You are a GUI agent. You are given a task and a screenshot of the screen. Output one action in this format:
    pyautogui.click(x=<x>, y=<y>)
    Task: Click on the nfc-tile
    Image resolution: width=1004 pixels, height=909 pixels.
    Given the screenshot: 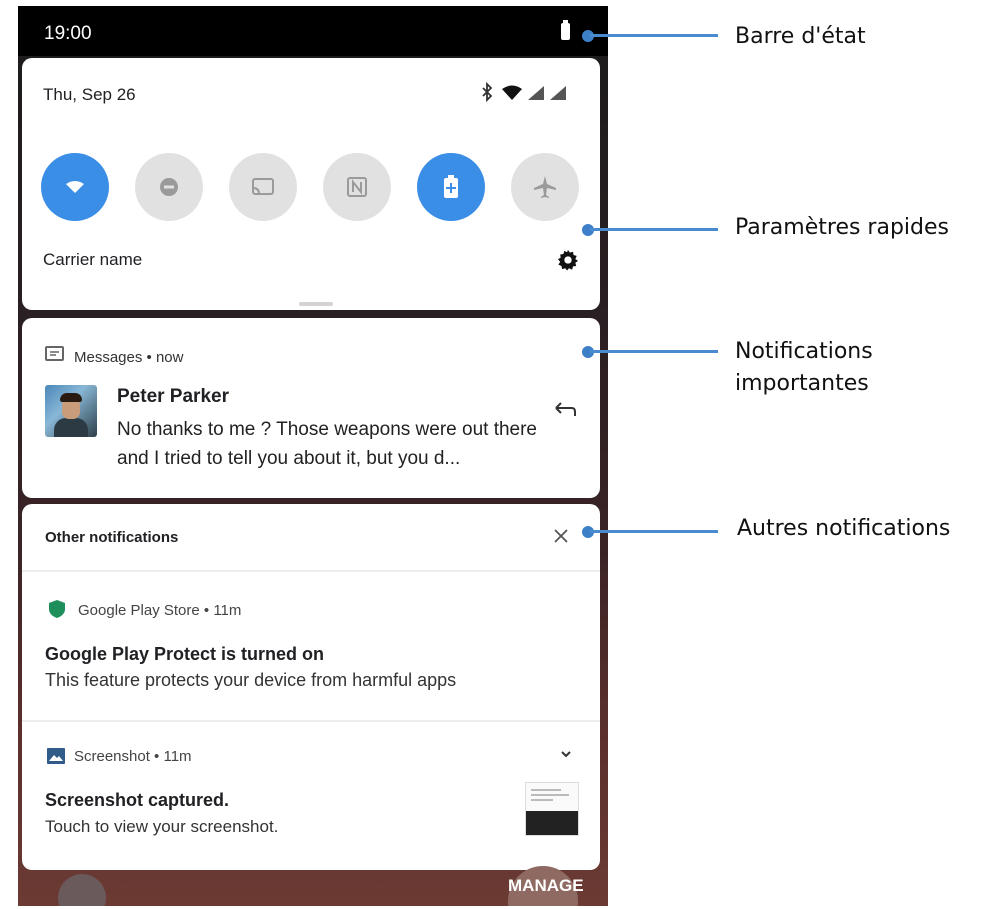 What is the action you would take?
    pyautogui.click(x=357, y=187)
    